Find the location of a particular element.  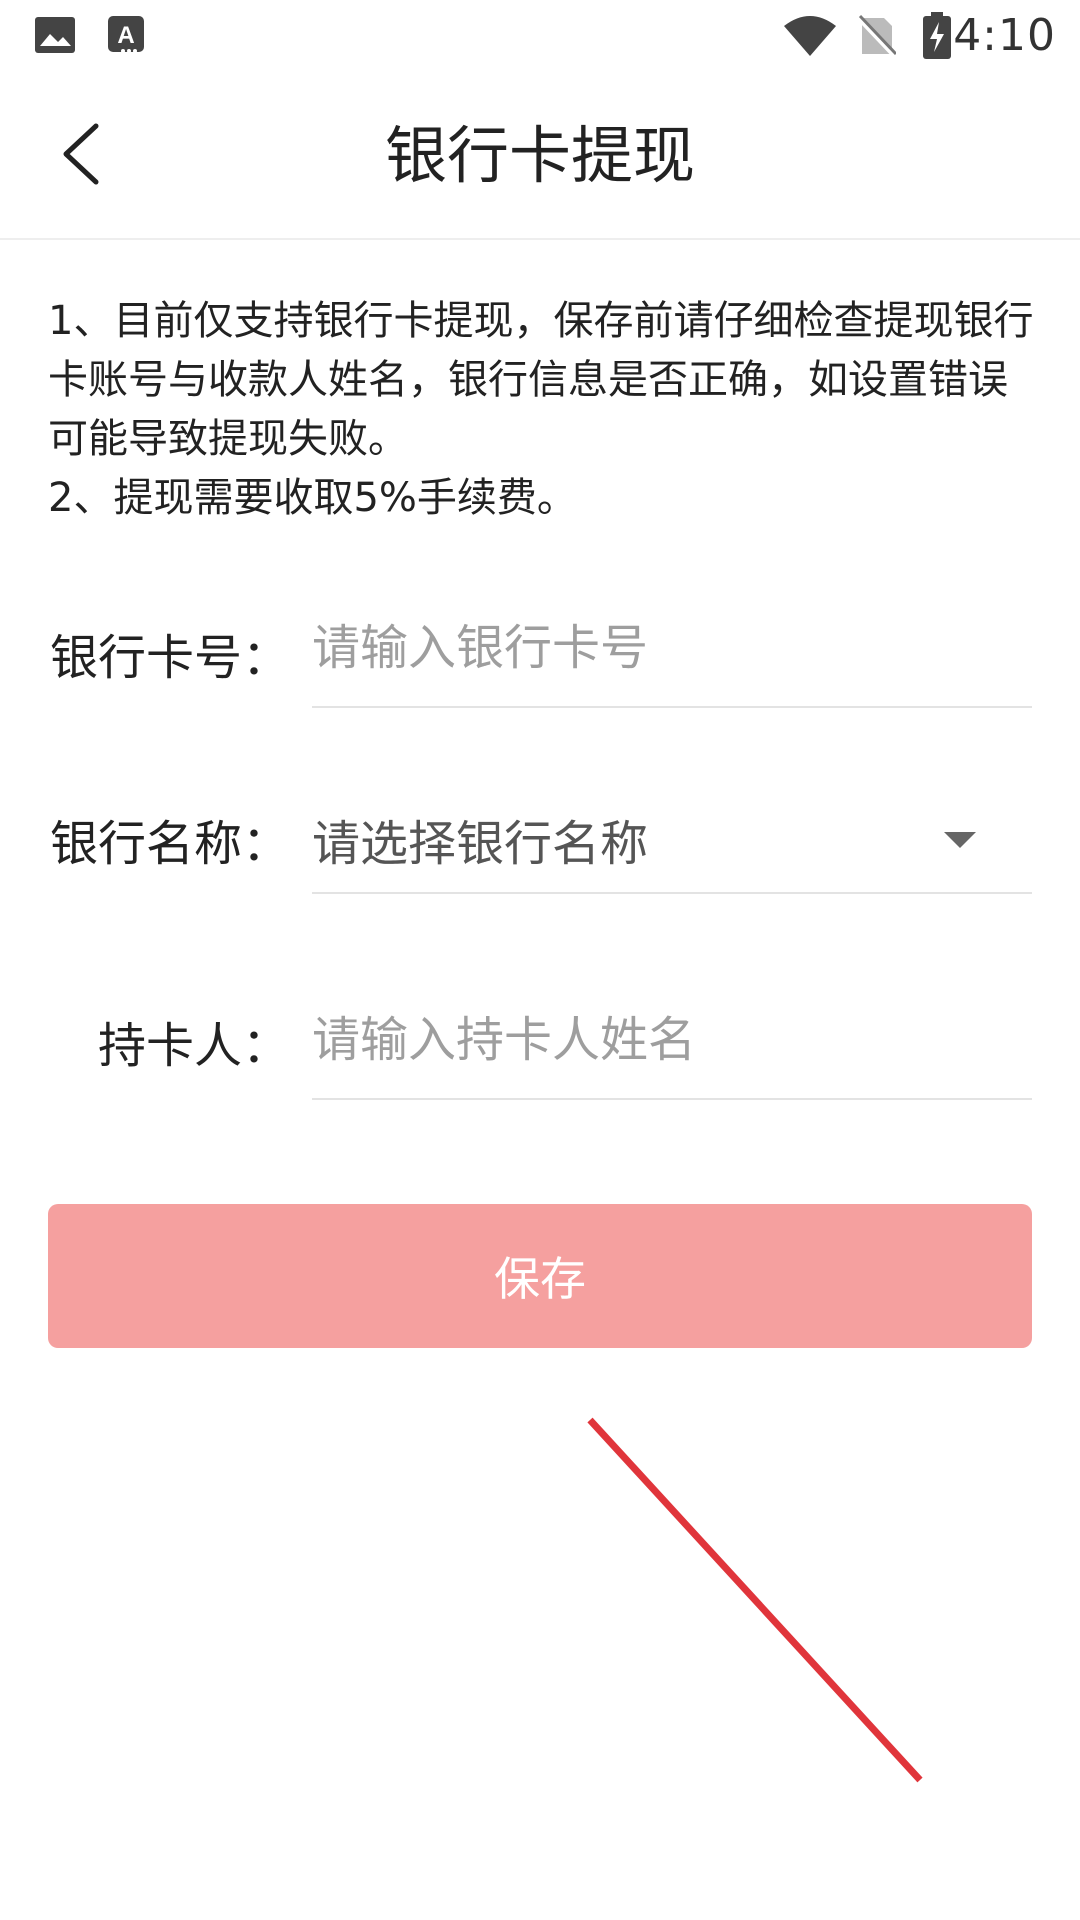

page-title: 银行卡提现 is located at coordinates (539, 155).